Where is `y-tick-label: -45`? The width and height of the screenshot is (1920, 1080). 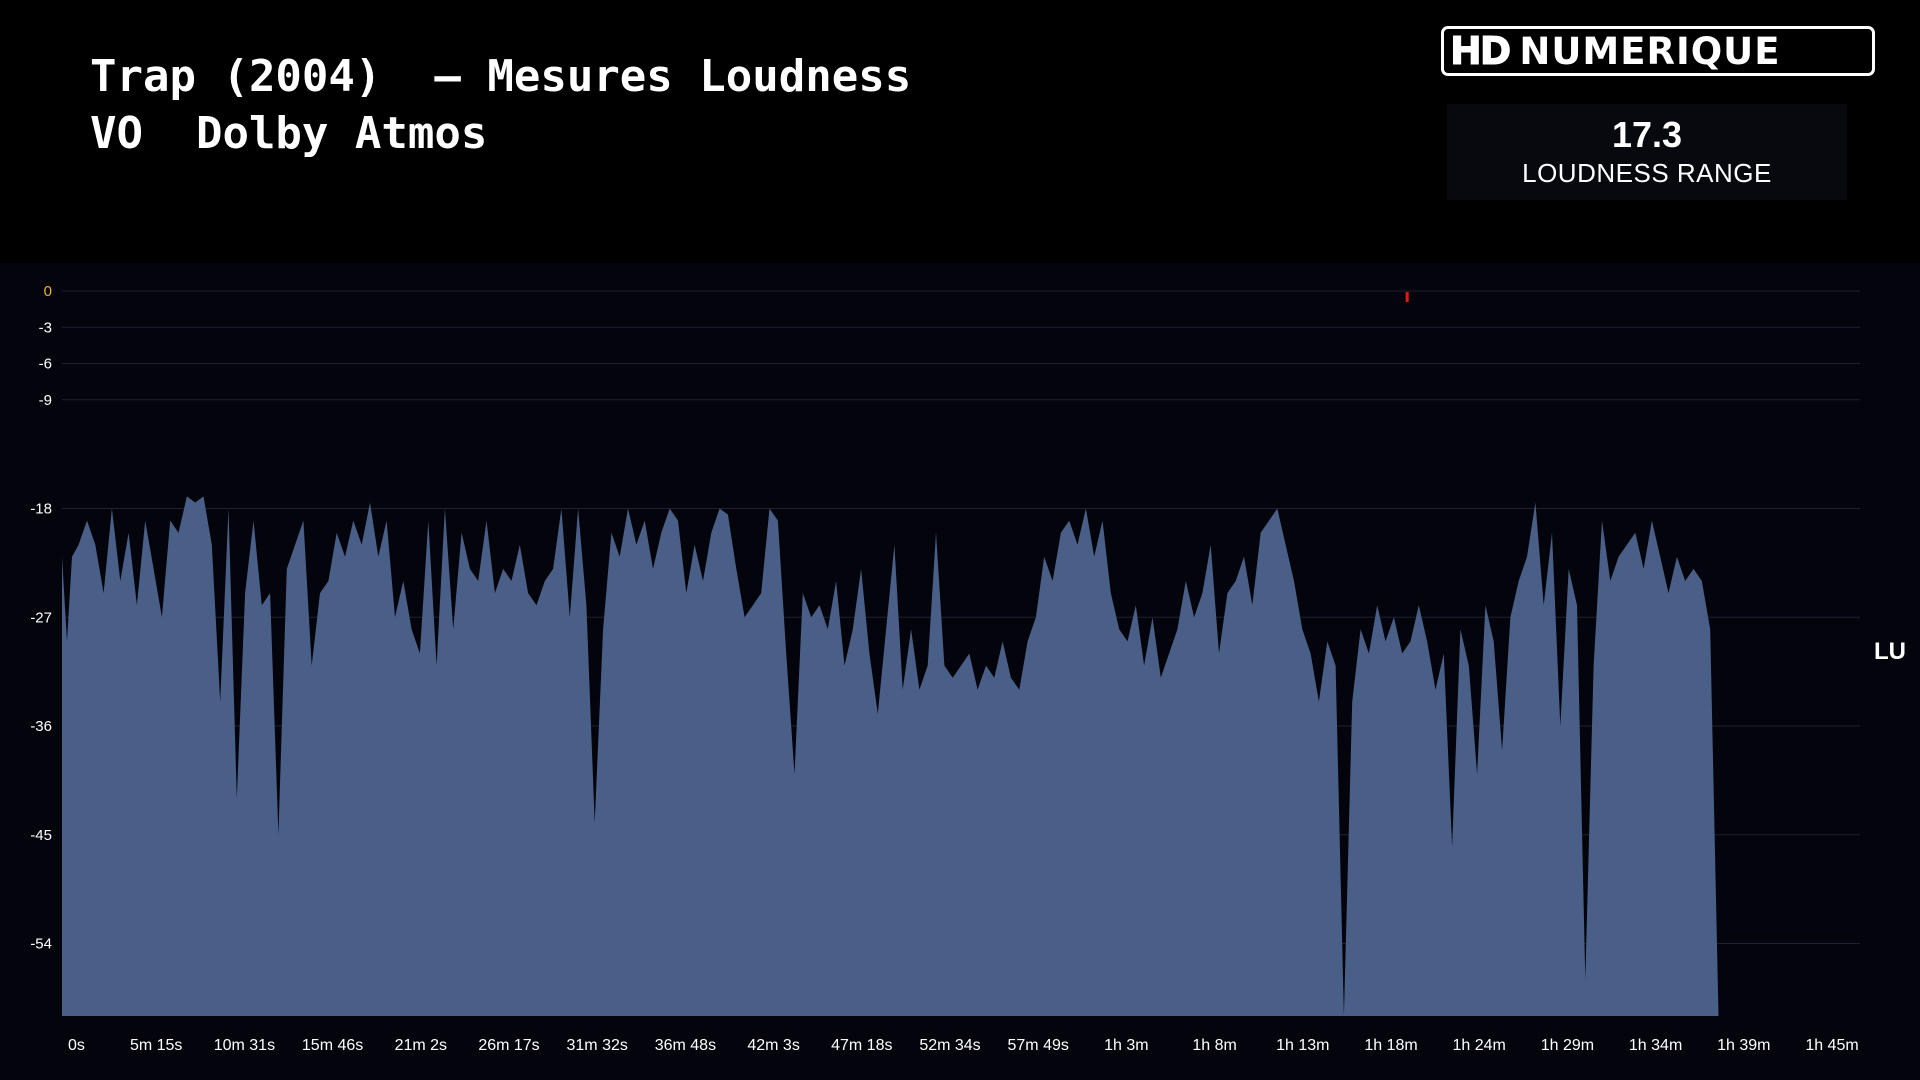
y-tick-label: -45 is located at coordinates (41, 835).